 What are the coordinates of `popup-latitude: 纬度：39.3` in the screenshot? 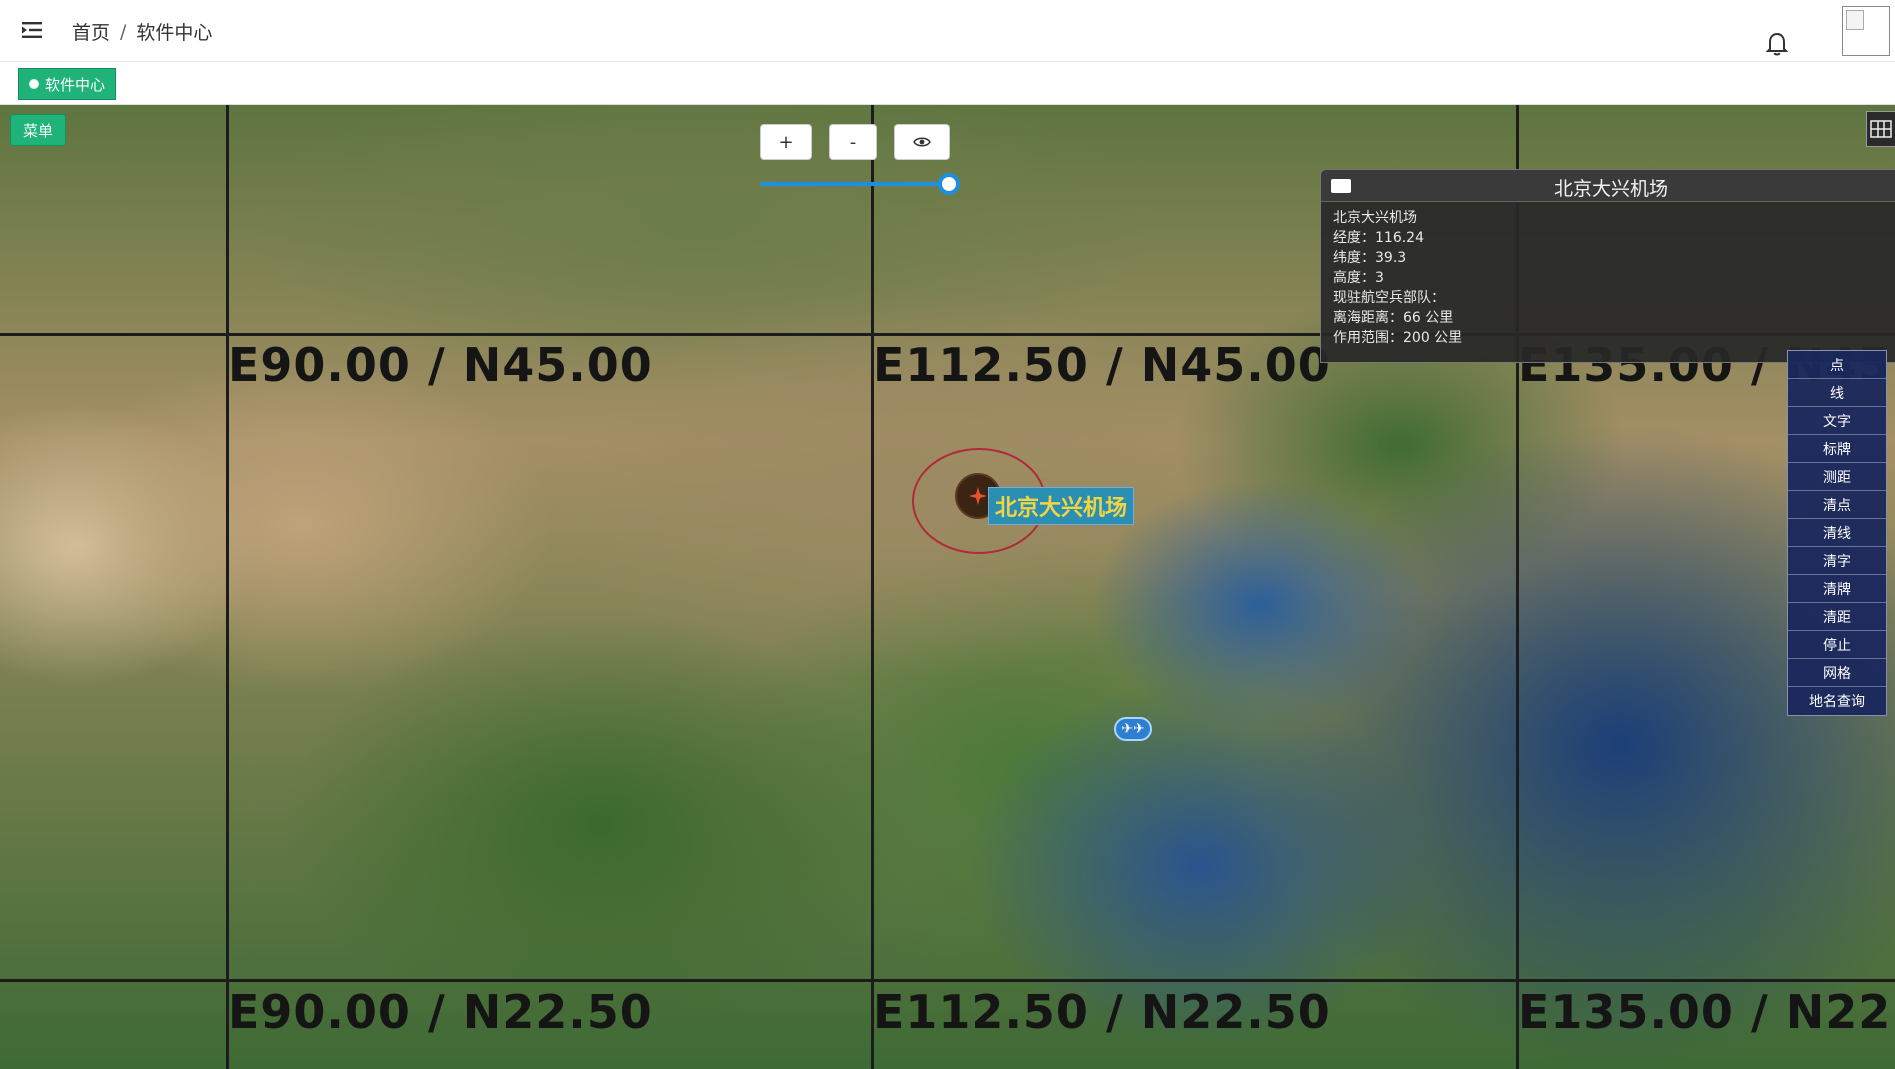 It's located at (1370, 258).